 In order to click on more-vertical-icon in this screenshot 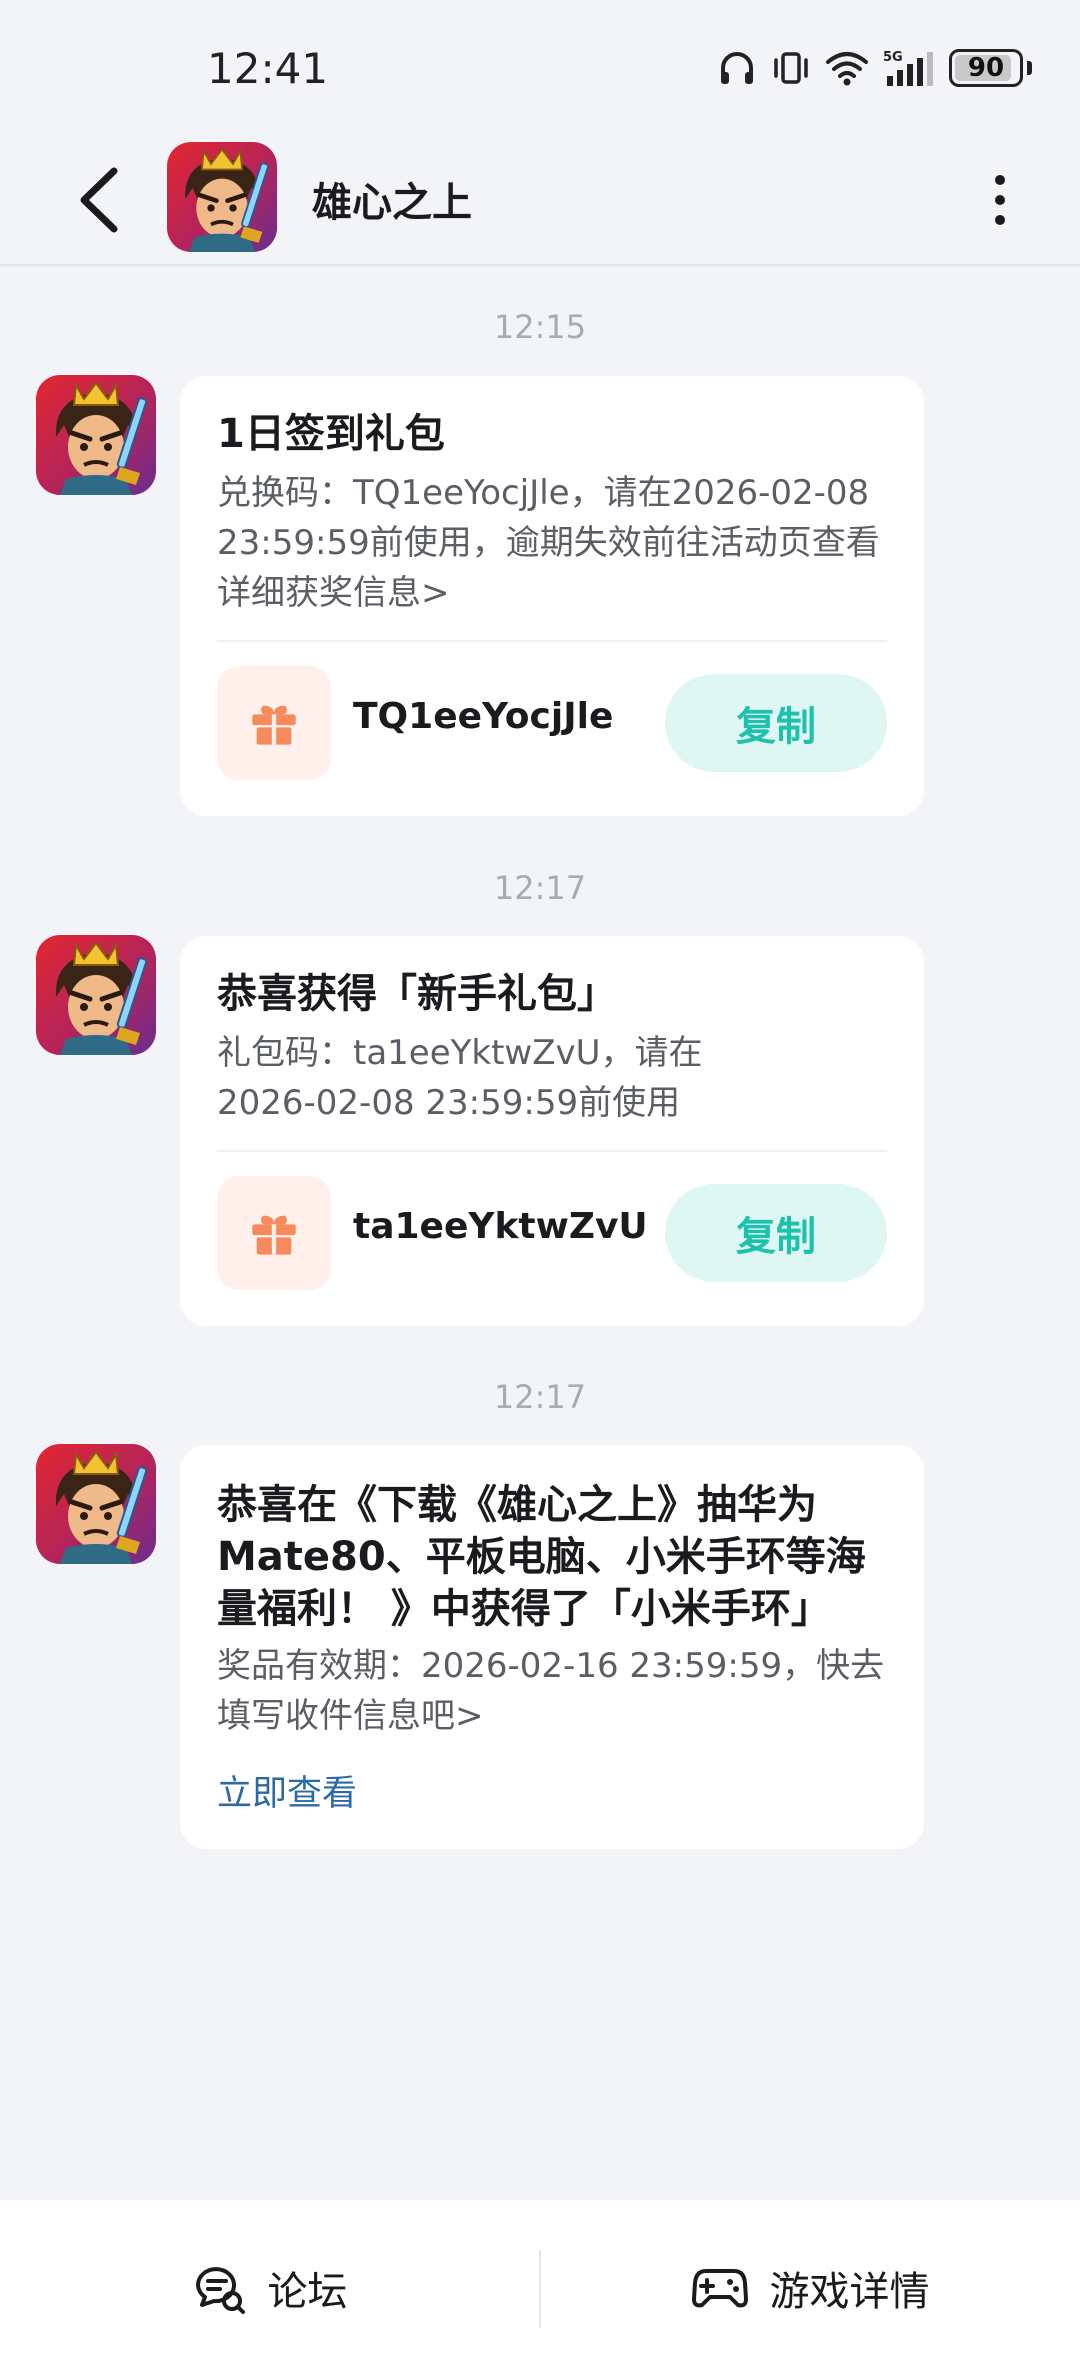, I will do `click(1000, 180)`.